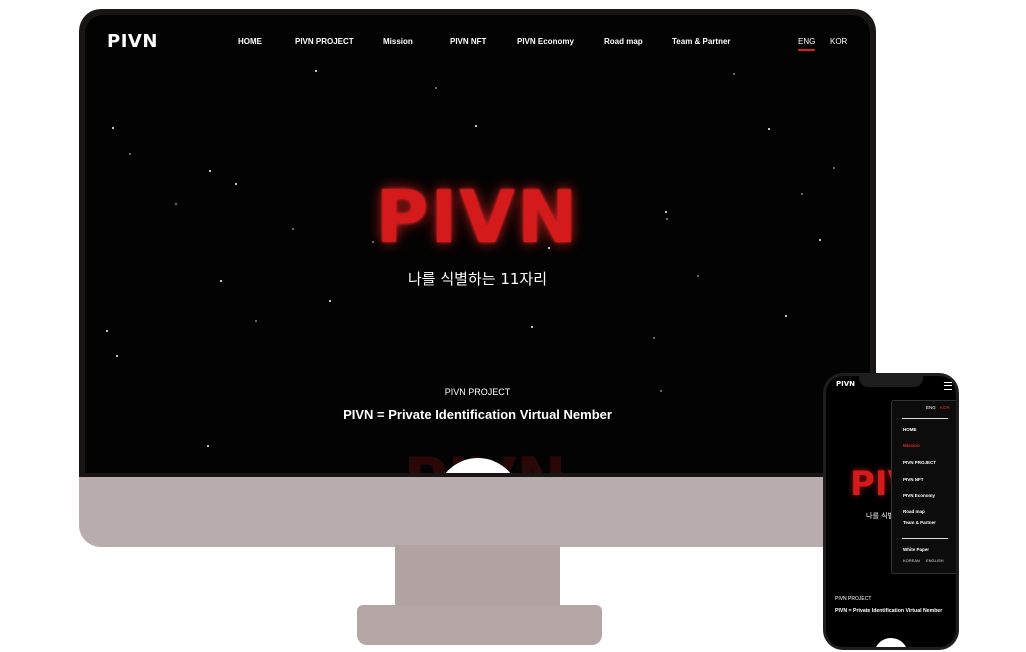 Image resolution: width=1026 pixels, height=652 pixels. I want to click on nav-item-pivn-project: PIVN PROJECT, so click(324, 41).